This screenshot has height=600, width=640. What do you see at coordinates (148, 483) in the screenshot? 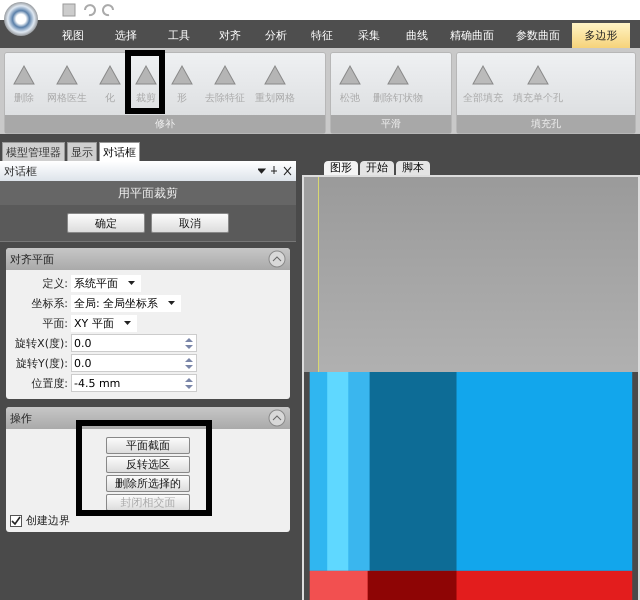
I see `action-button: 删除所选择的` at bounding box center [148, 483].